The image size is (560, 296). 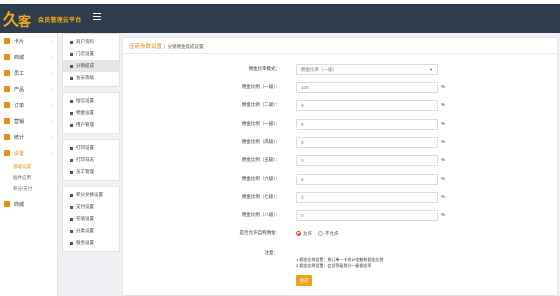 I want to click on self-purchase-radios: 允许 不允许, so click(x=320, y=233).